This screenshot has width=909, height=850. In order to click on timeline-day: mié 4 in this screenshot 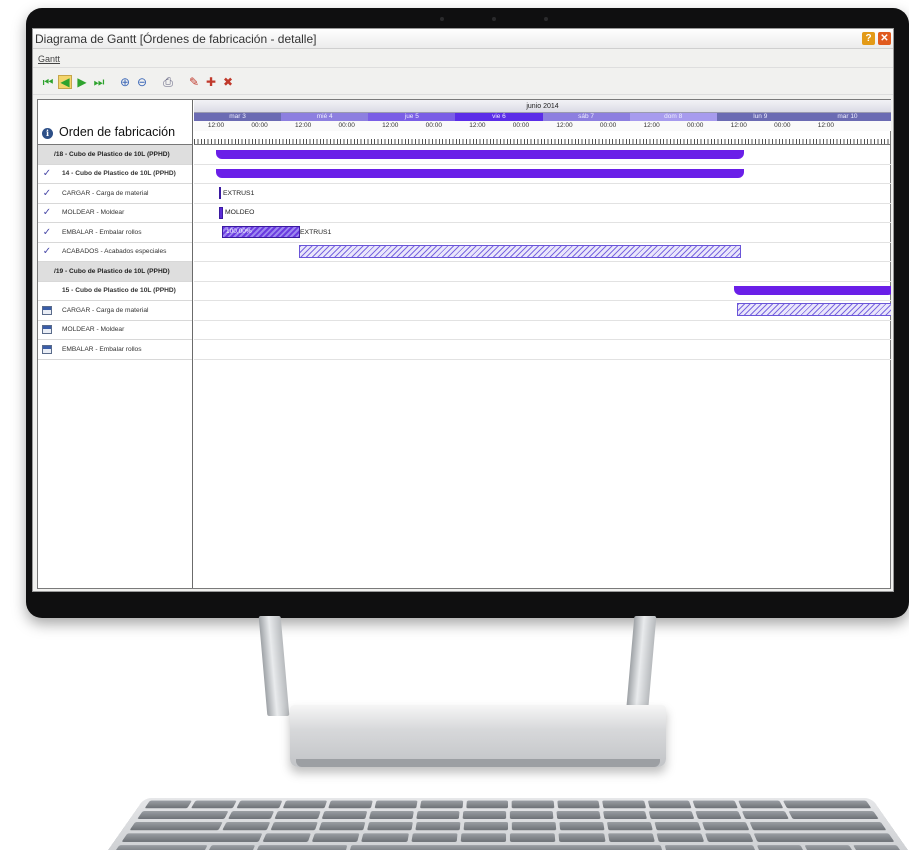, I will do `click(325, 117)`.